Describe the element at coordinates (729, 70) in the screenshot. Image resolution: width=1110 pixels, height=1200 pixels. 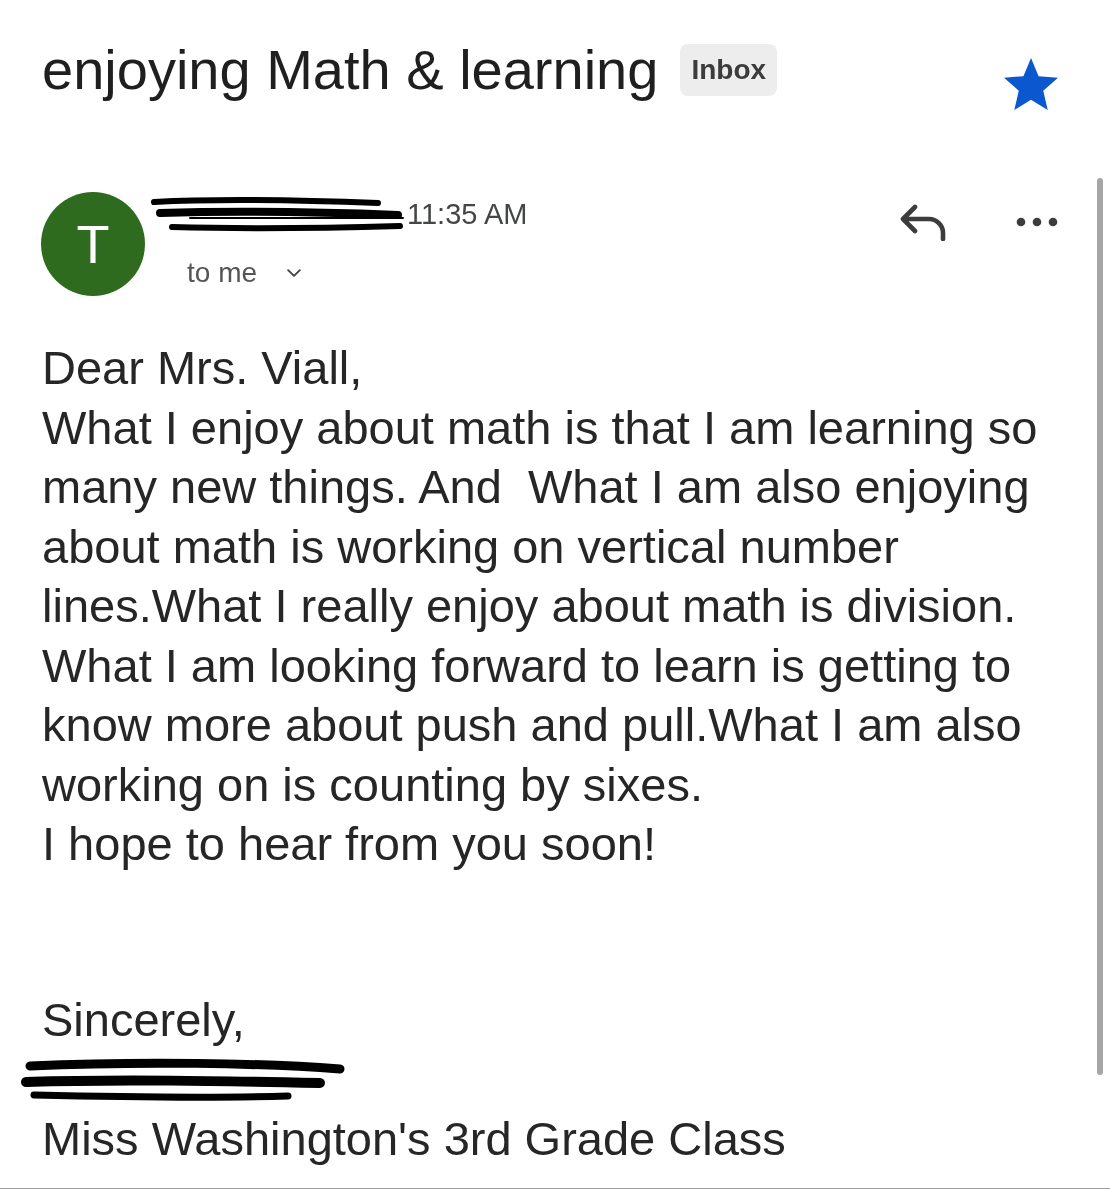
I see `inbox-label: Inbox` at that location.